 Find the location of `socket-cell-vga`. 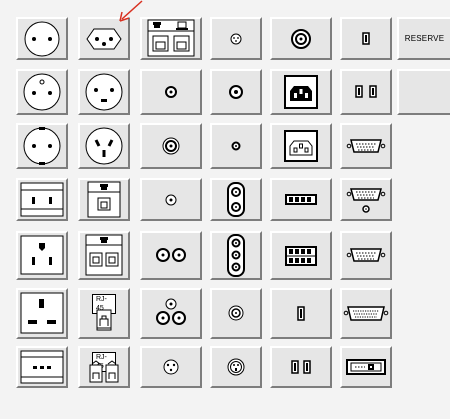

socket-cell-vga is located at coordinates (366, 146).